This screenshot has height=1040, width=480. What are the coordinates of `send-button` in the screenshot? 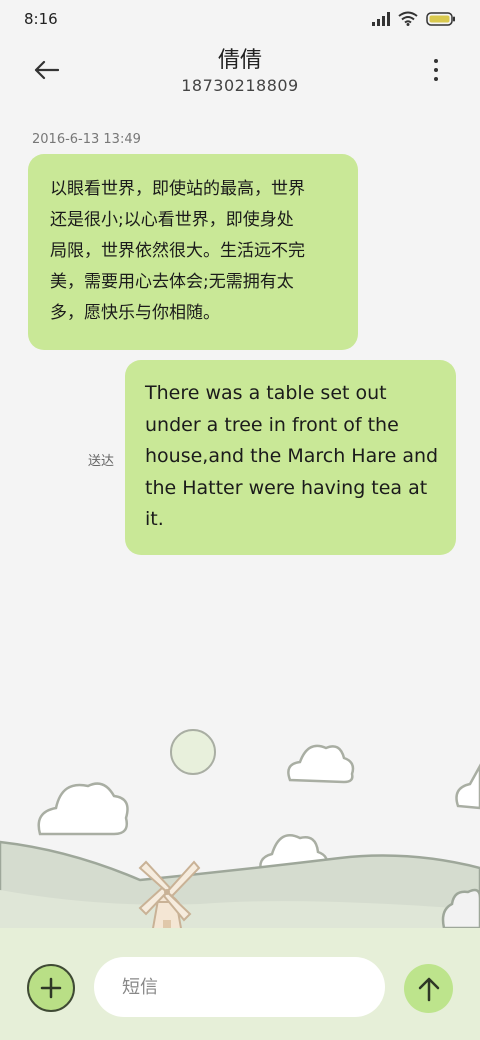 It's located at (428, 988).